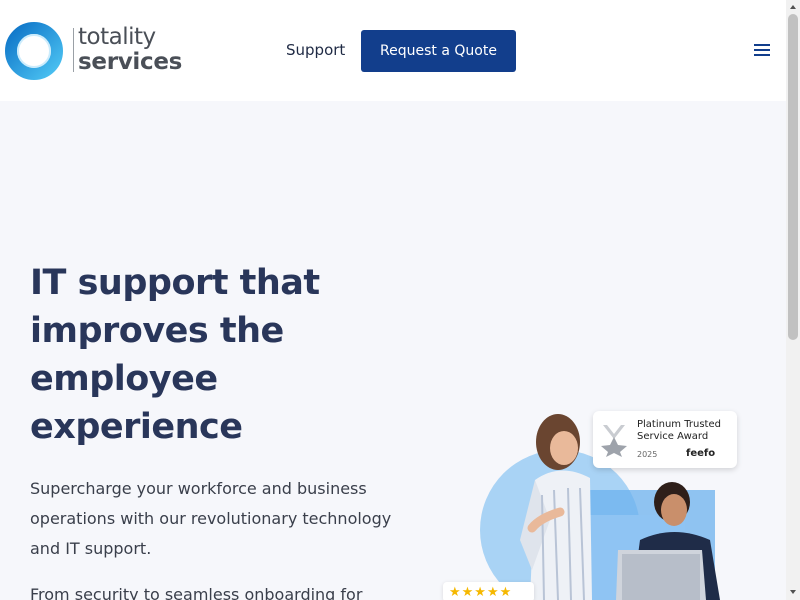 The image size is (800, 600). What do you see at coordinates (130, 62) in the screenshot?
I see `logo-text-services: services` at bounding box center [130, 62].